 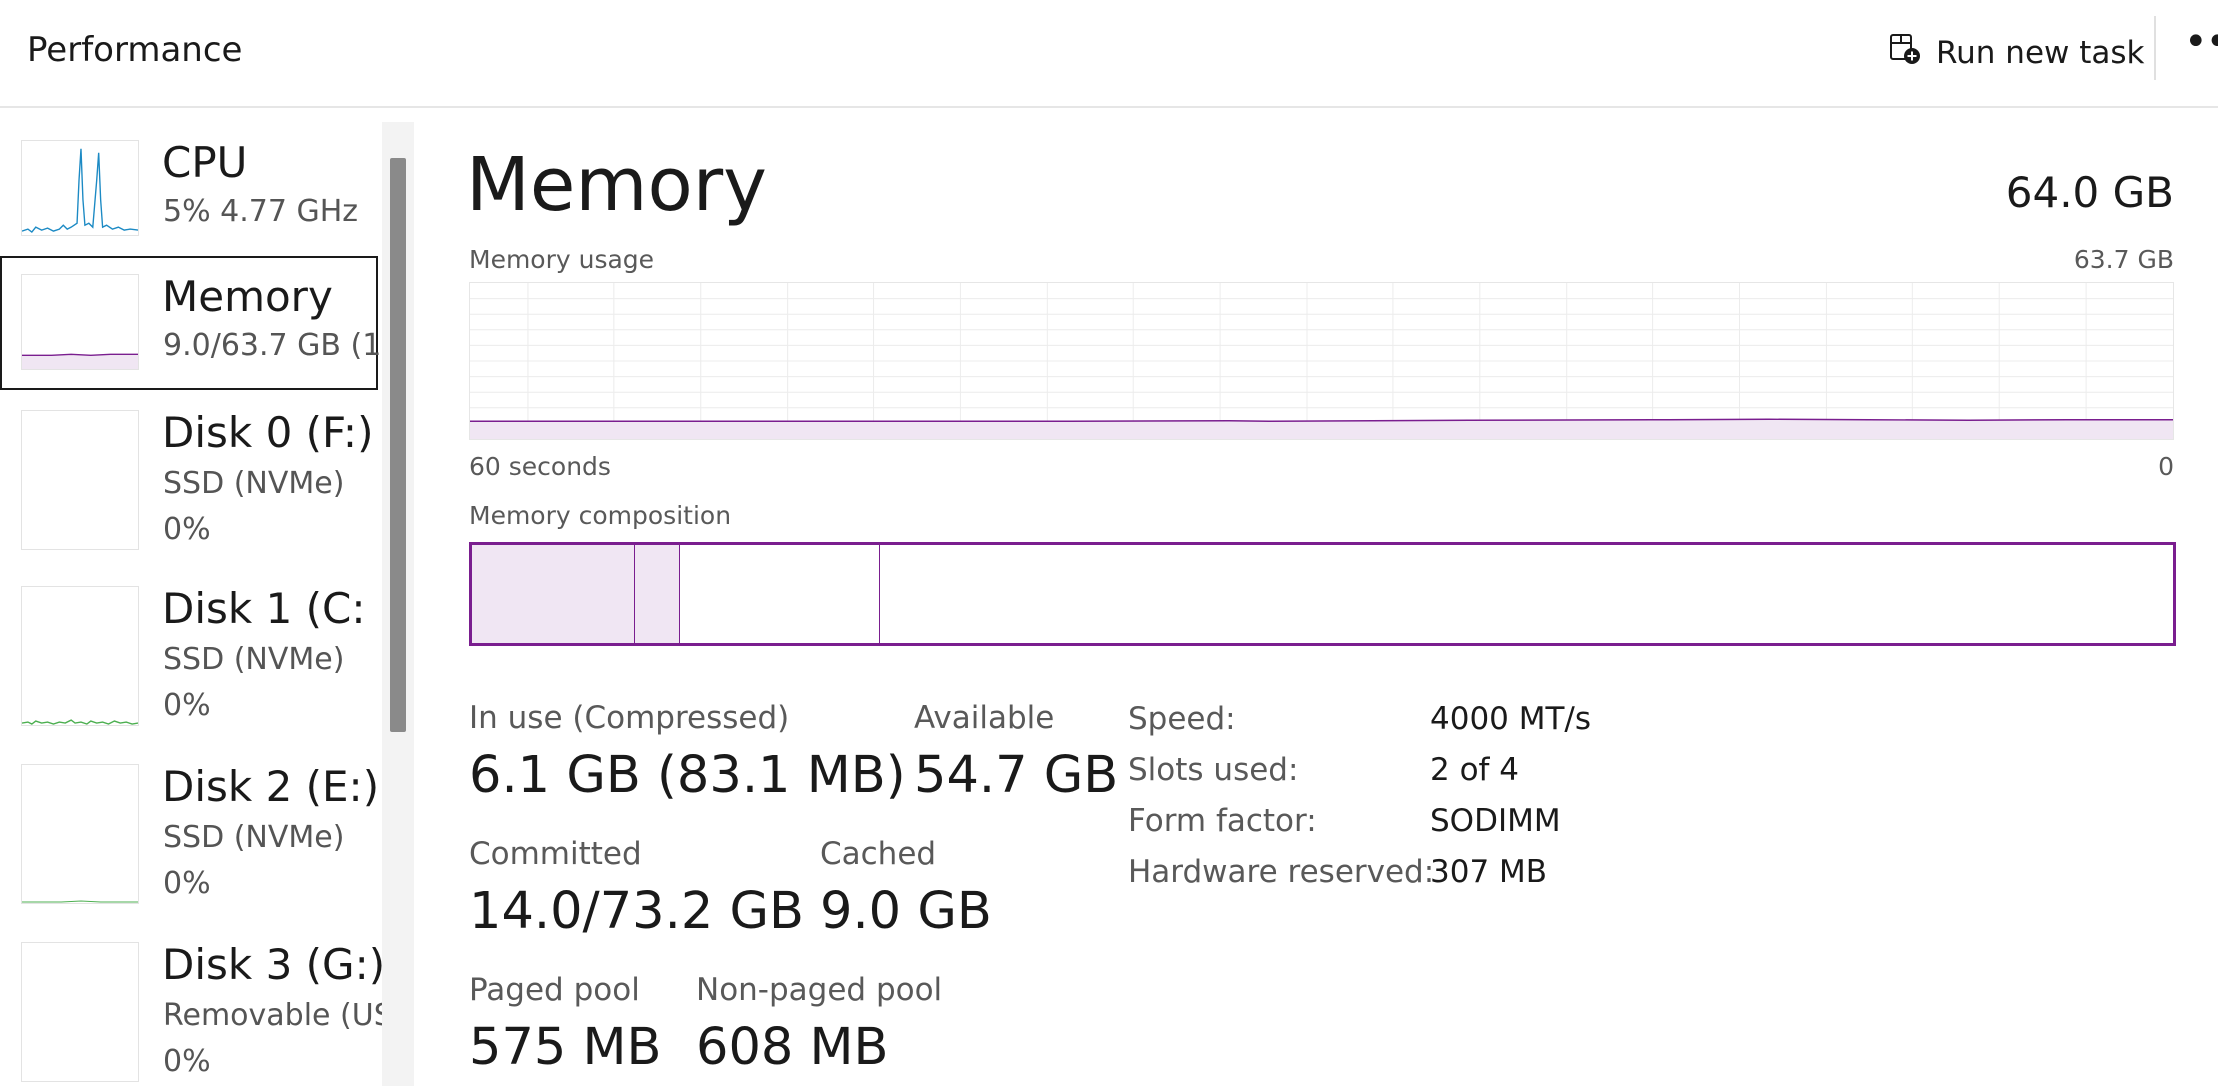 I want to click on form-factor-value: SODIMM, so click(x=1495, y=821).